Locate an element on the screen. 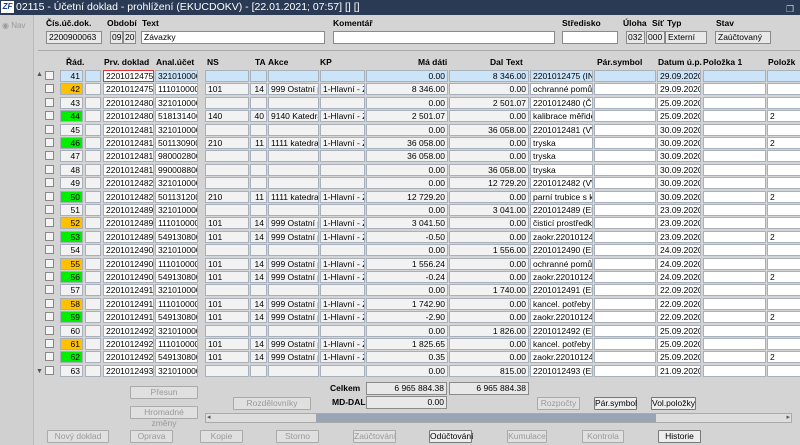  column-header: Text is located at coordinates (514, 62).